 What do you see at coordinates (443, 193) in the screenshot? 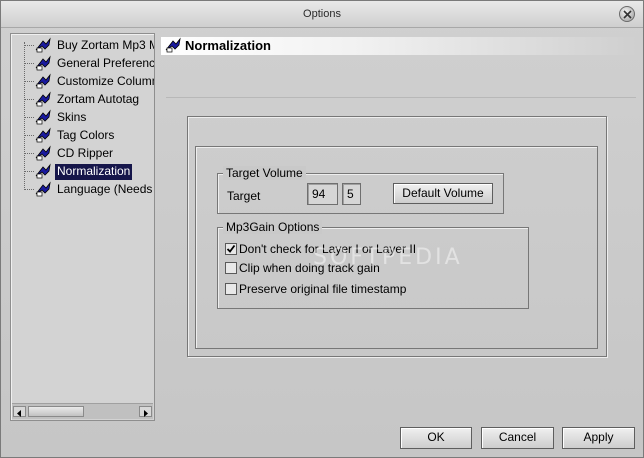
I see `default-volume-button: Default Volume` at bounding box center [443, 193].